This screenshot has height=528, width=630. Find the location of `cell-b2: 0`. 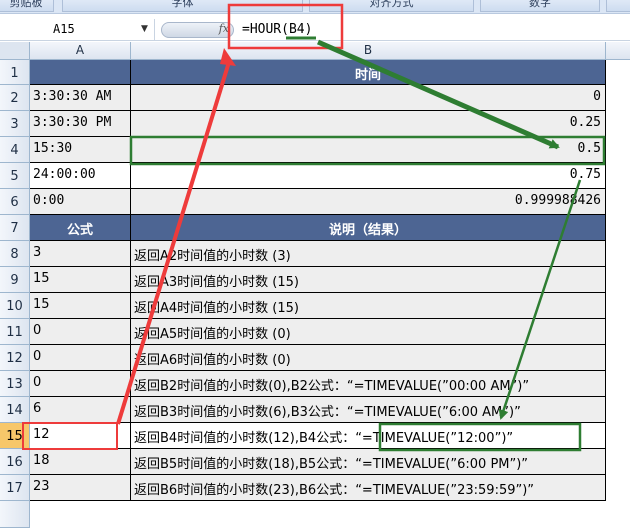

cell-b2: 0 is located at coordinates (368, 98).